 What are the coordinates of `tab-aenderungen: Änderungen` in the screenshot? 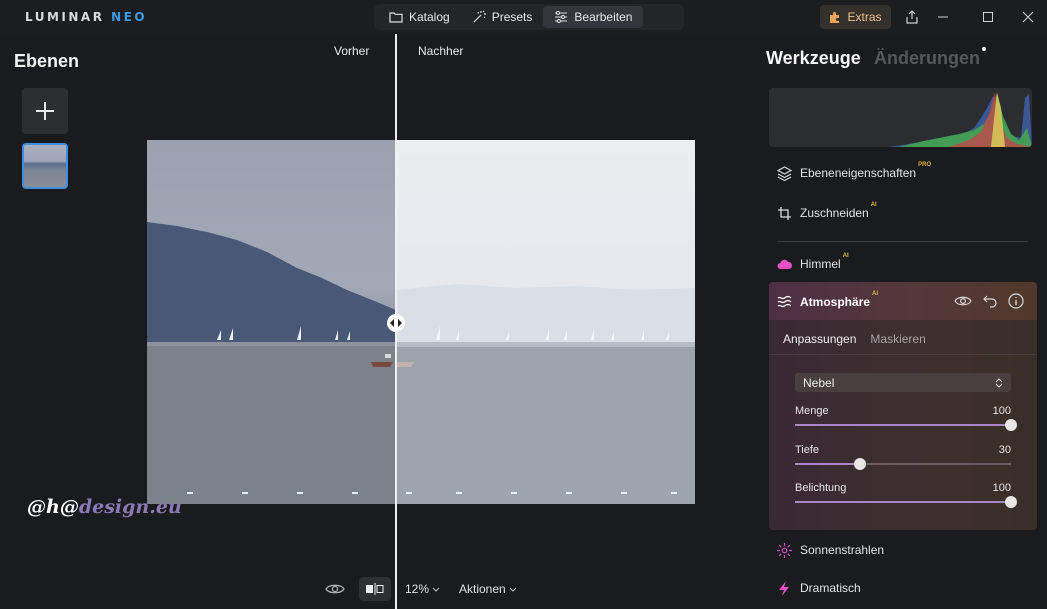 It's located at (927, 58).